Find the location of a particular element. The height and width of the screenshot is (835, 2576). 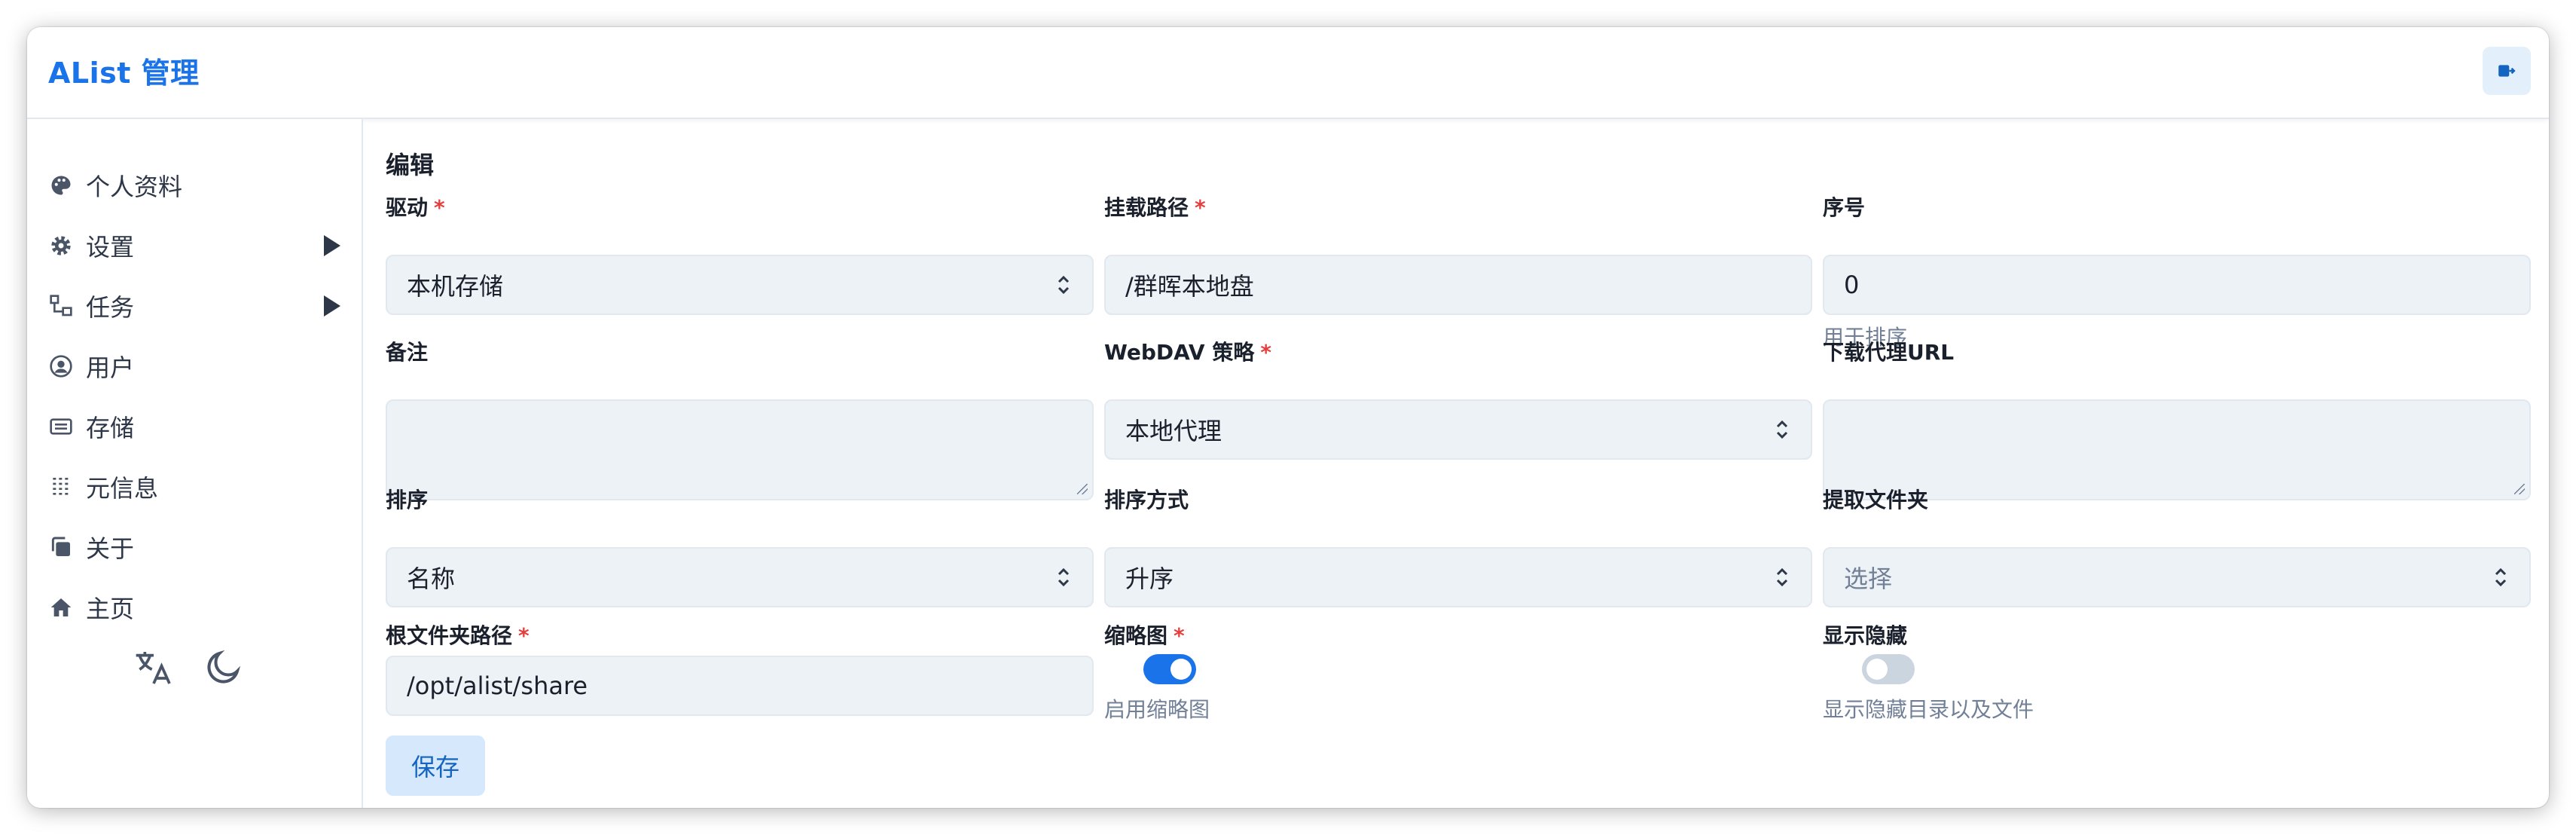

webdav-policy-value: 本地代理 is located at coordinates (1174, 431).